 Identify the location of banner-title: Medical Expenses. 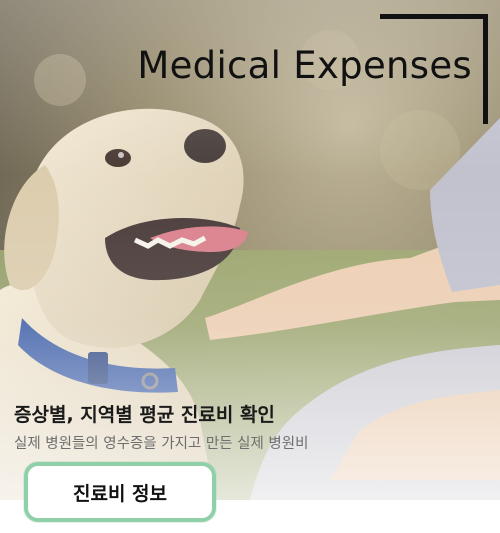
(304, 65).